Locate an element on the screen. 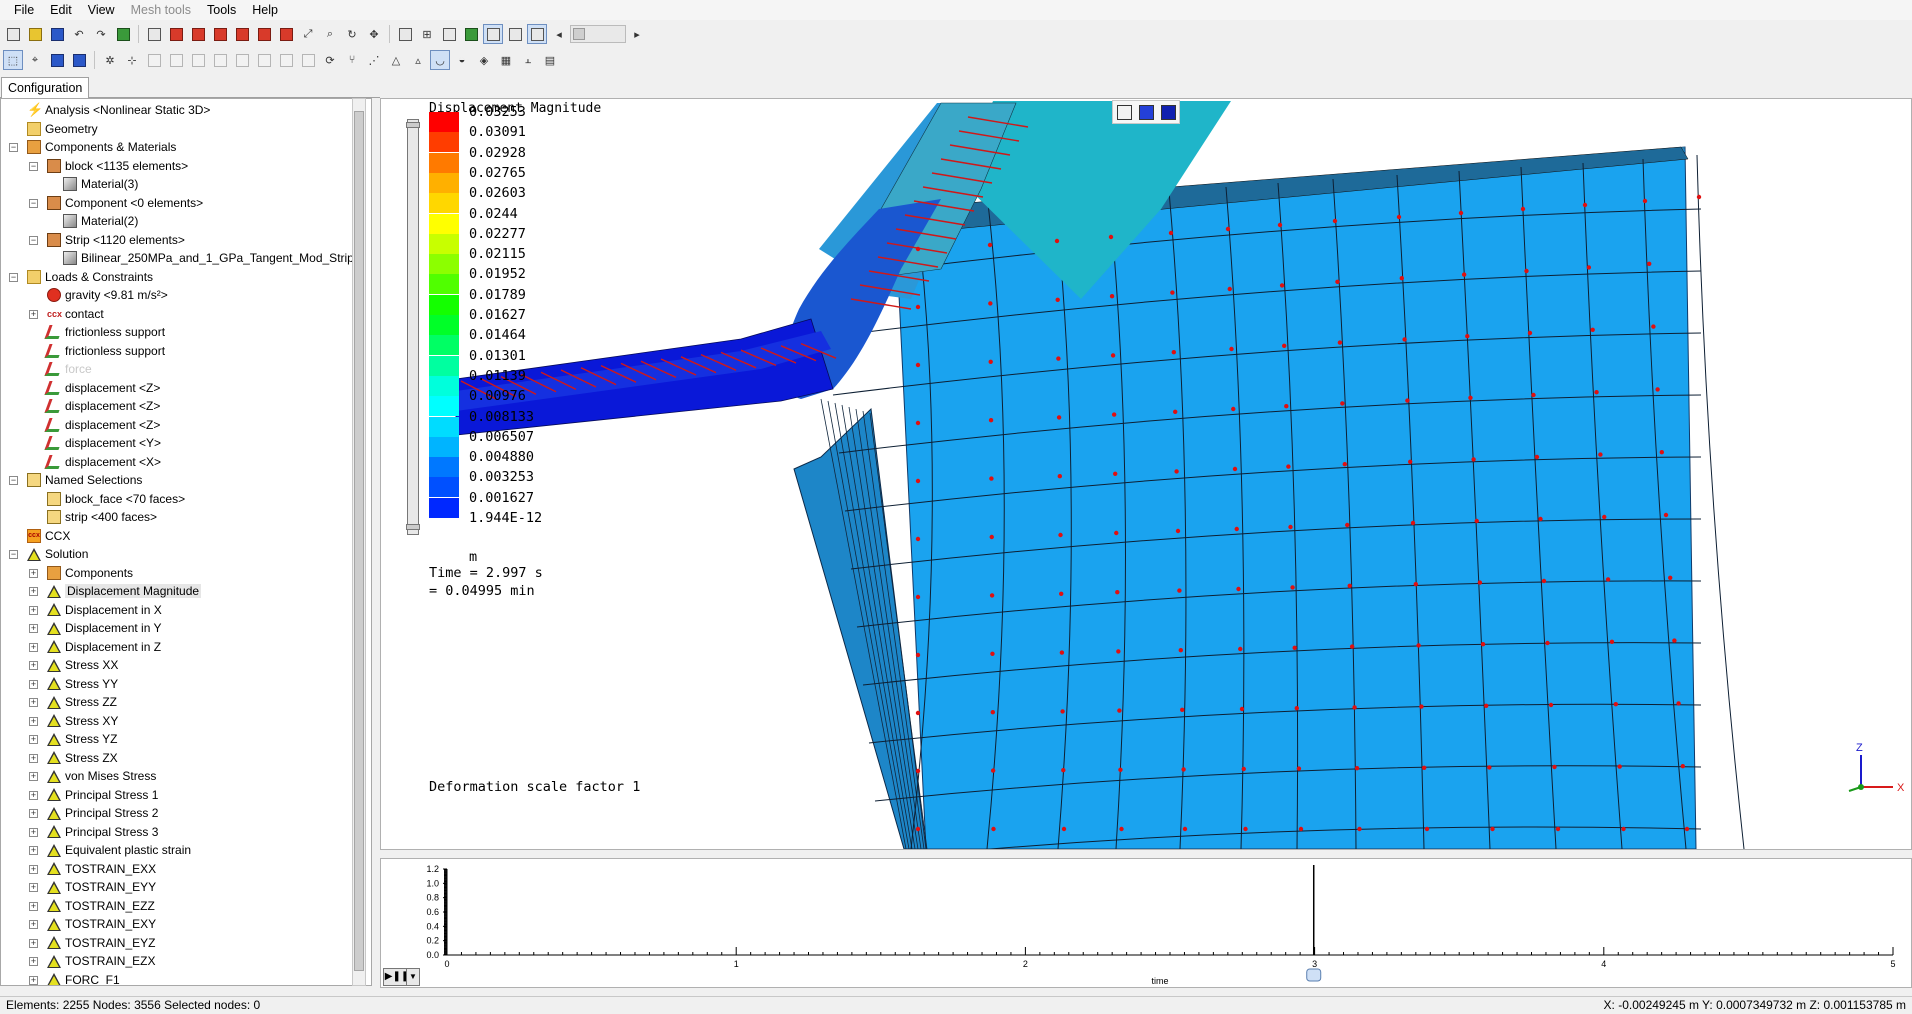 This screenshot has width=1912, height=1014. tree-item: Principal Stress 3 is located at coordinates (102, 832).